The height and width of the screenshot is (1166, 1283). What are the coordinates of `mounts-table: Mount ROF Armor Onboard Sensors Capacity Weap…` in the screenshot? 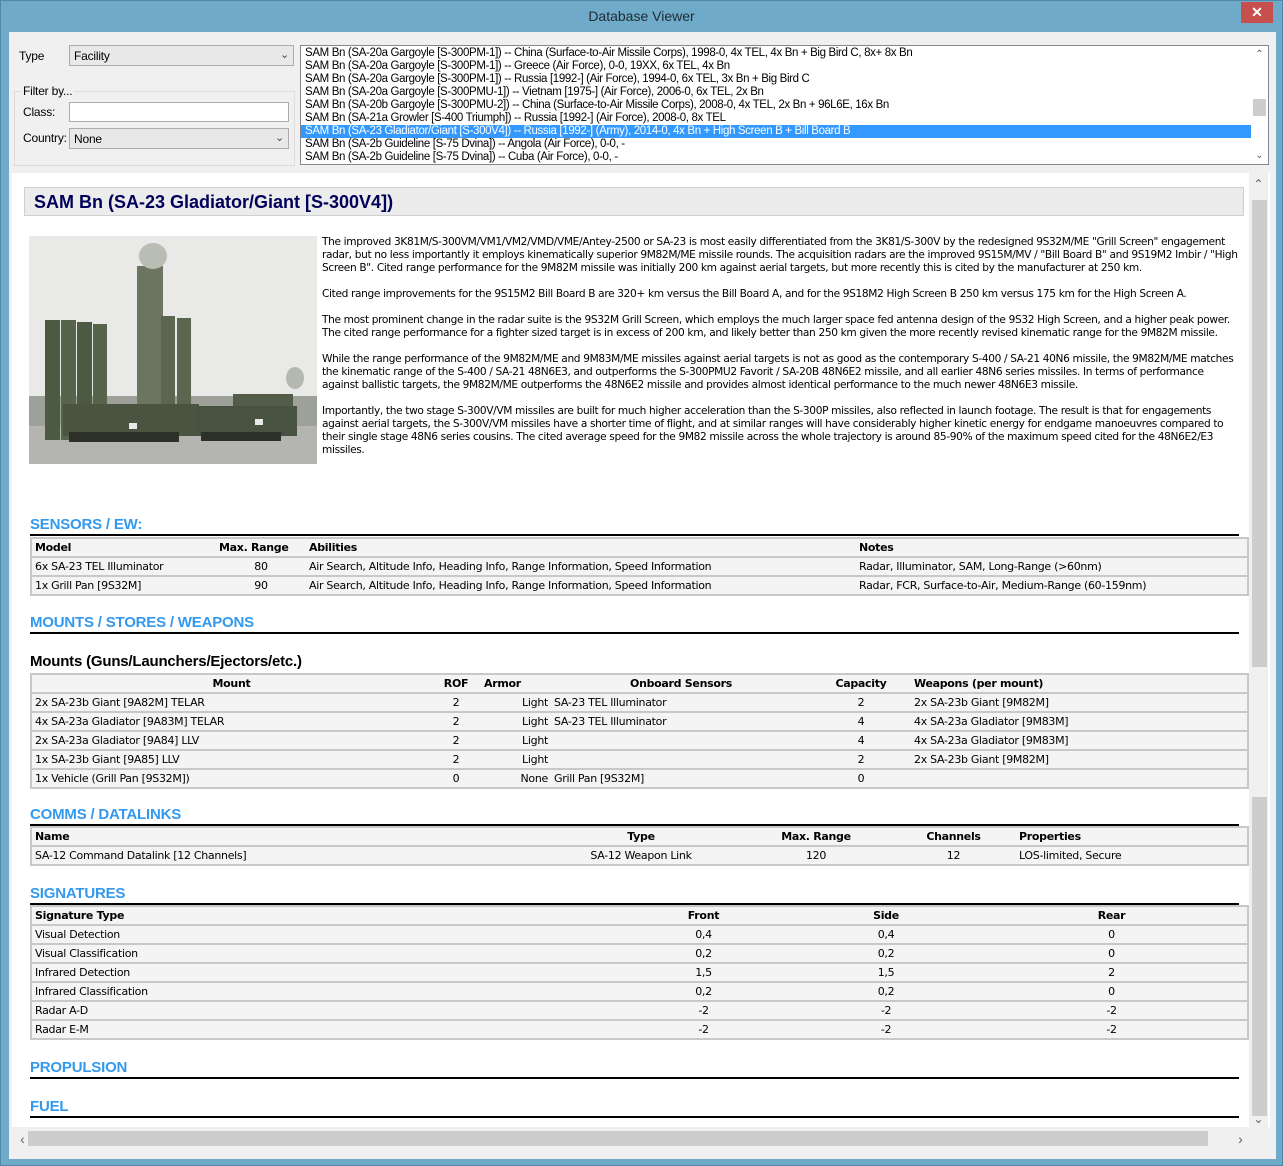 It's located at (639, 731).